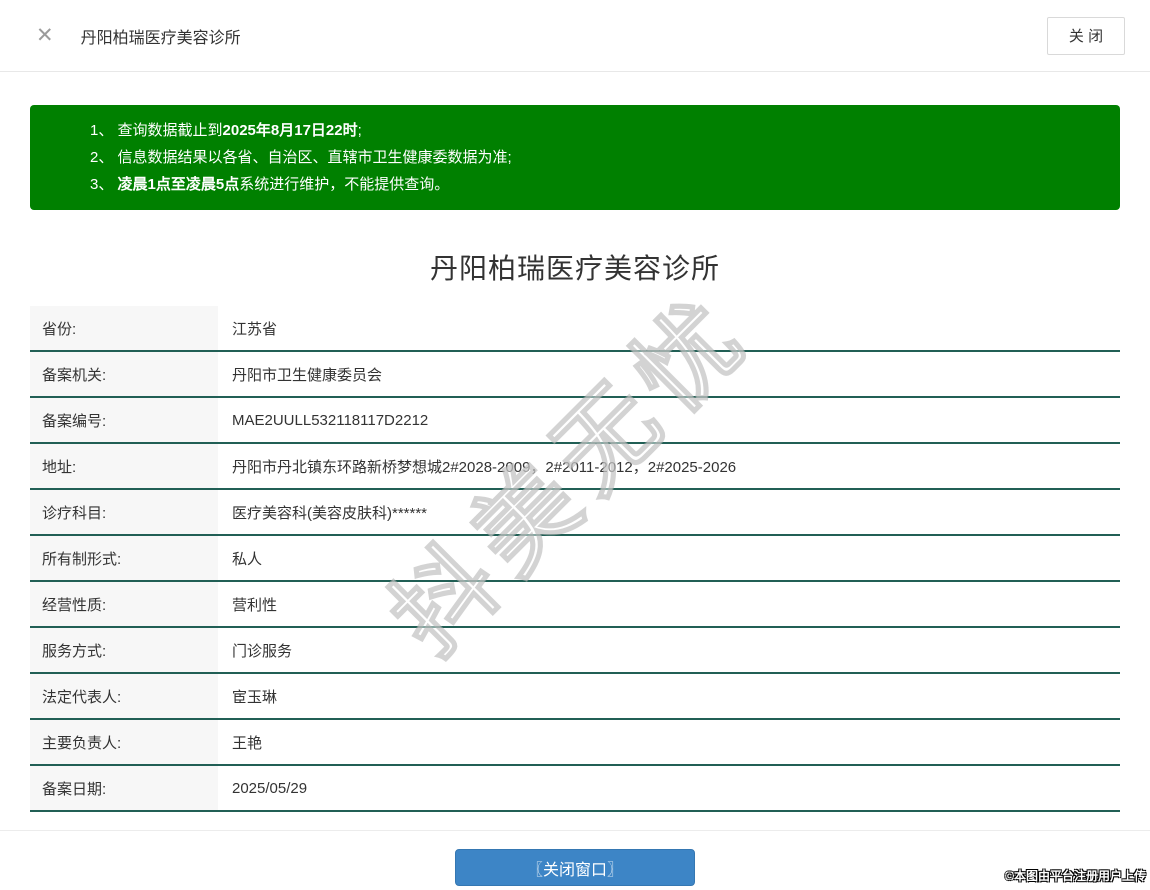 Image resolution: width=1150 pixels, height=890 pixels. Describe the element at coordinates (255, 329) in the screenshot. I see `row-value: 江苏省` at that location.